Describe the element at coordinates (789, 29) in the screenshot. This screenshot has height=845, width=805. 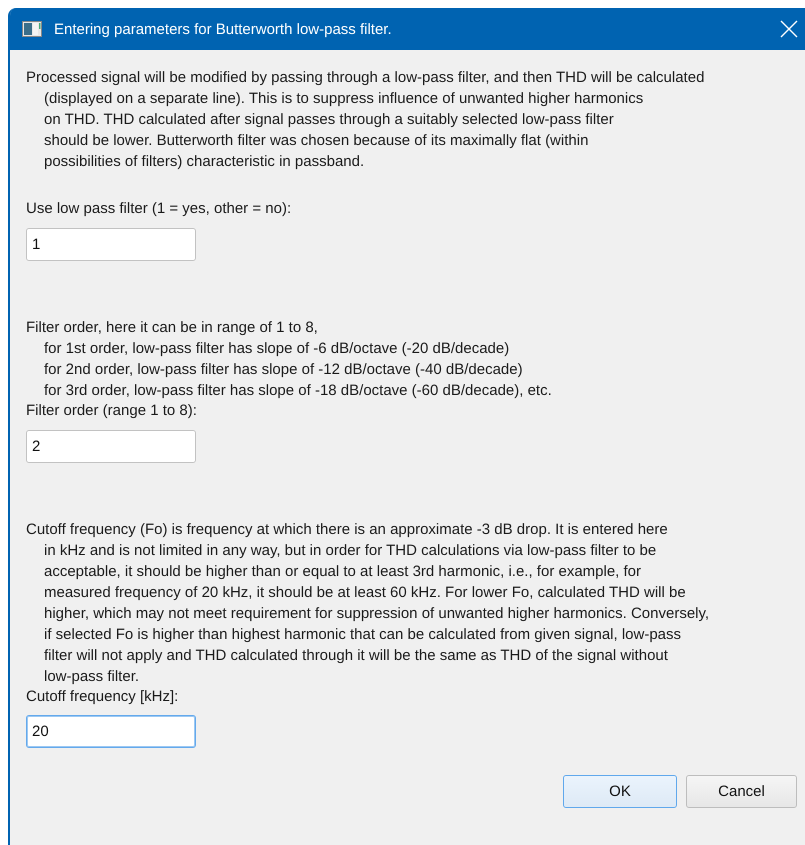
I see `close-icon` at that location.